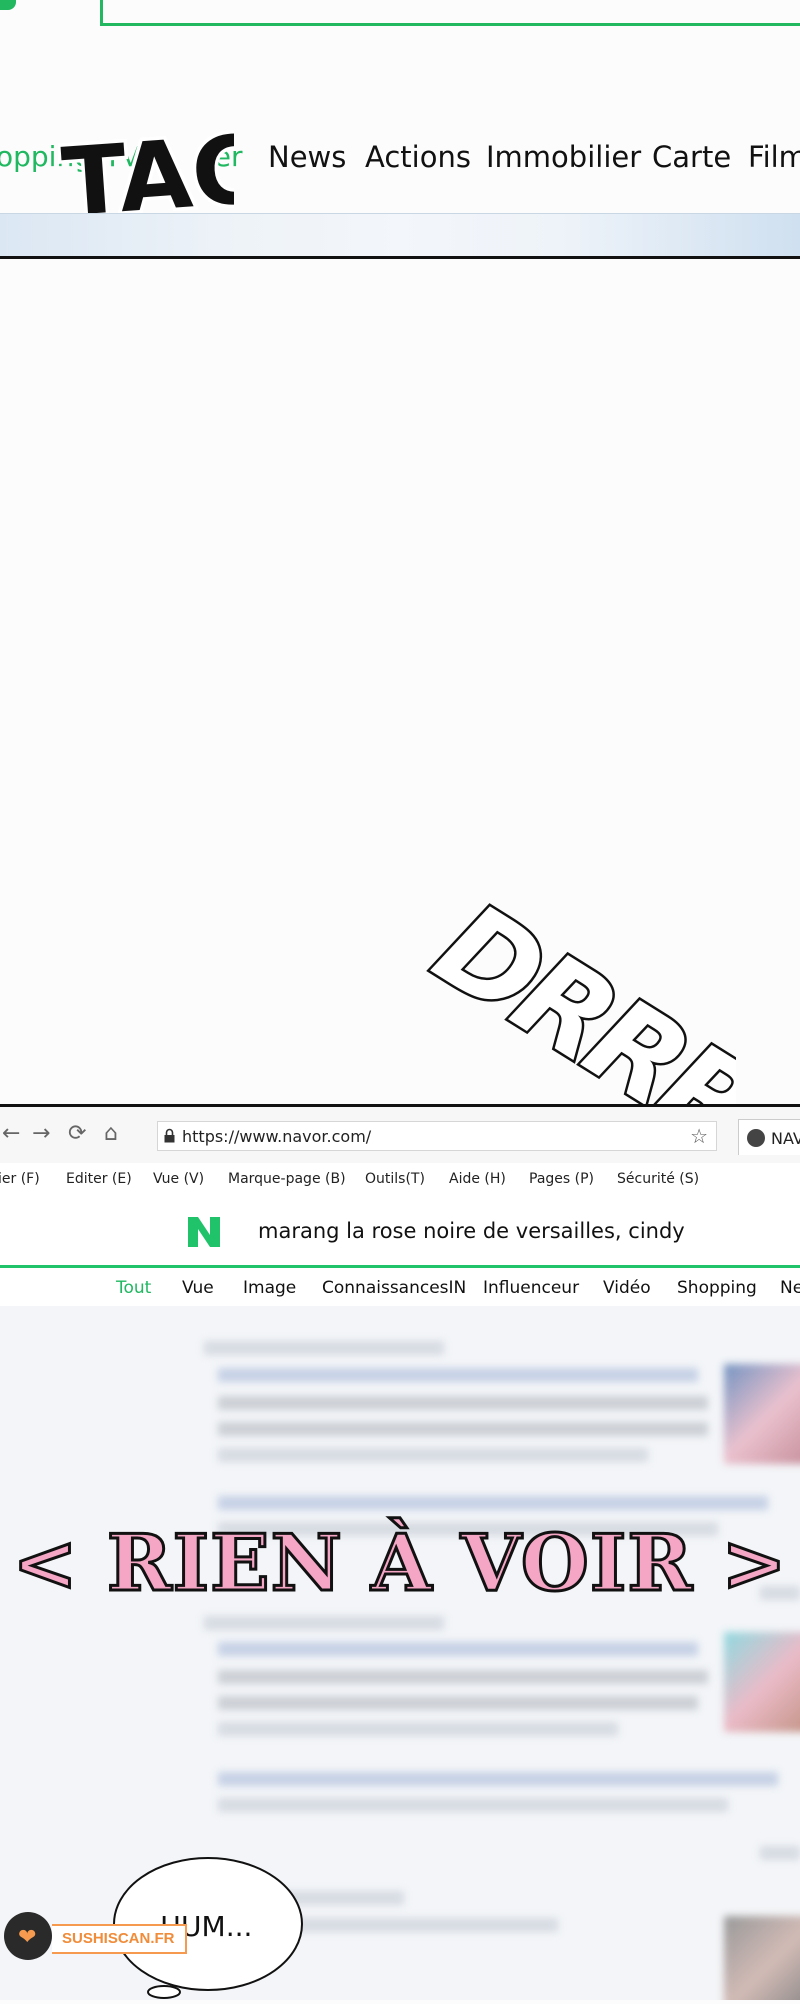  Describe the element at coordinates (418, 157) in the screenshot. I see `nav-item-actions: Actions` at that location.